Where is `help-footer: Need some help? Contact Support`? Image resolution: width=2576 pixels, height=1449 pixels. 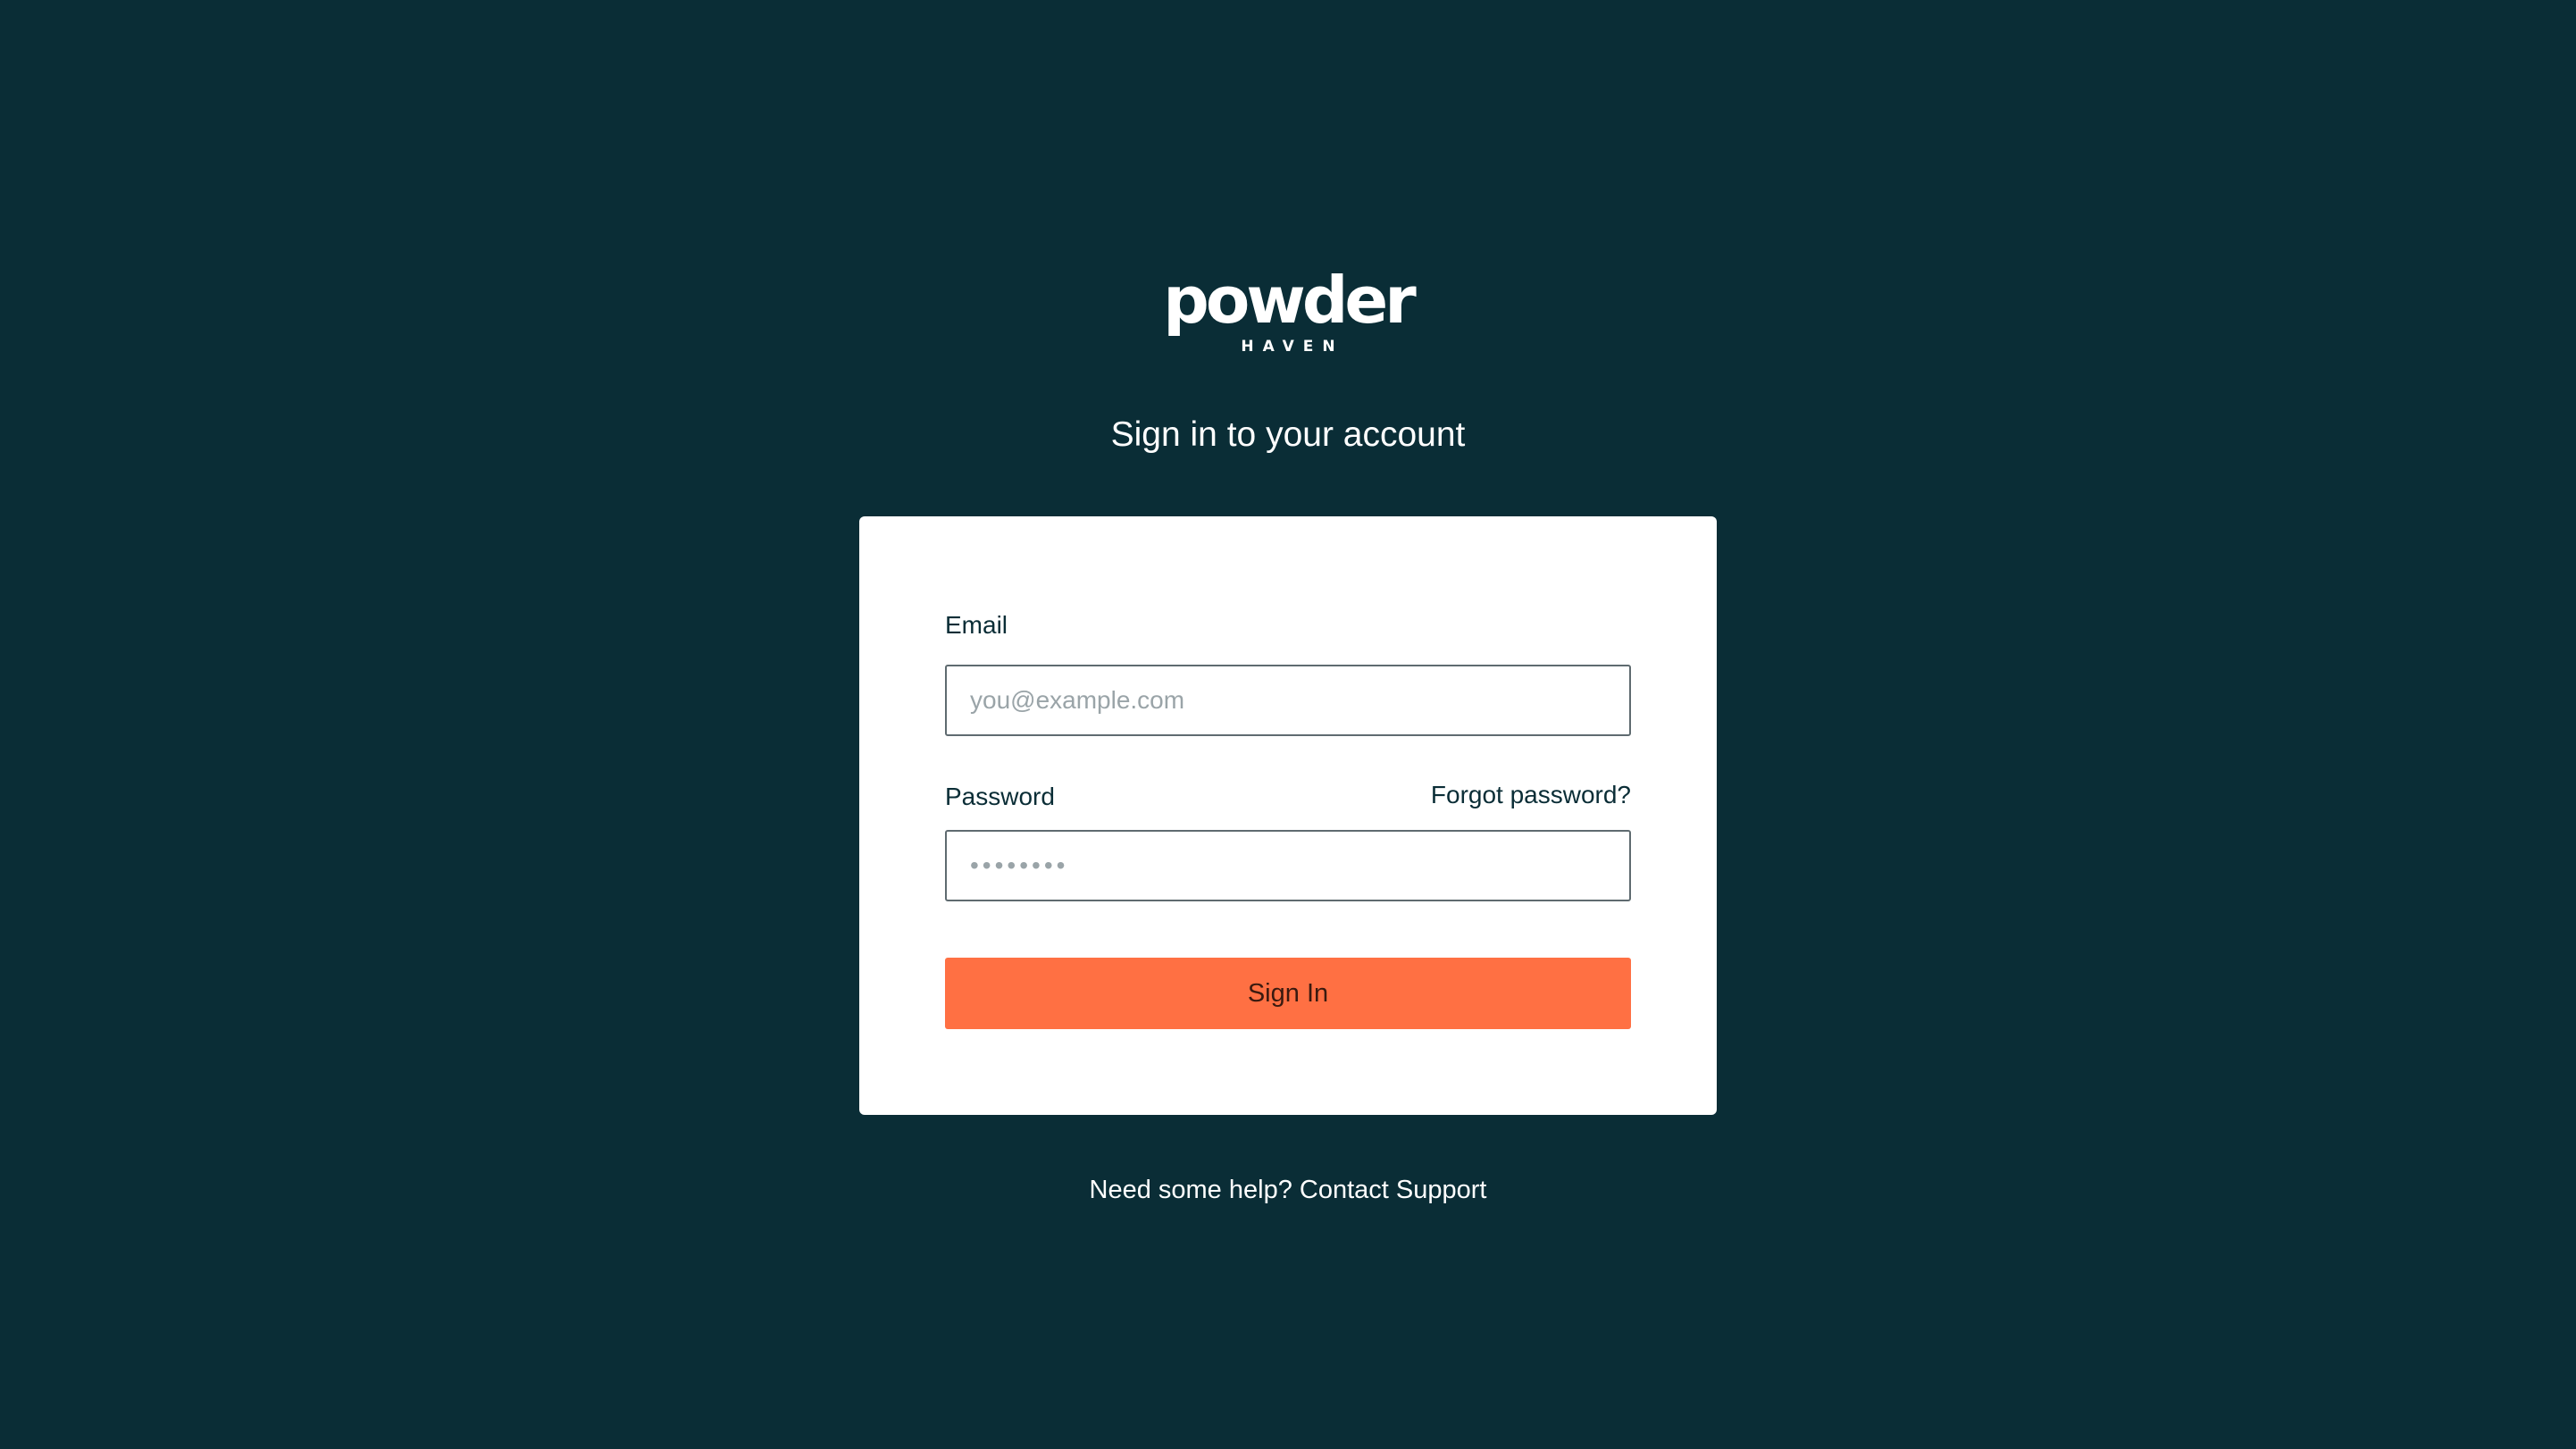 help-footer: Need some help? Contact Support is located at coordinates (1288, 1190).